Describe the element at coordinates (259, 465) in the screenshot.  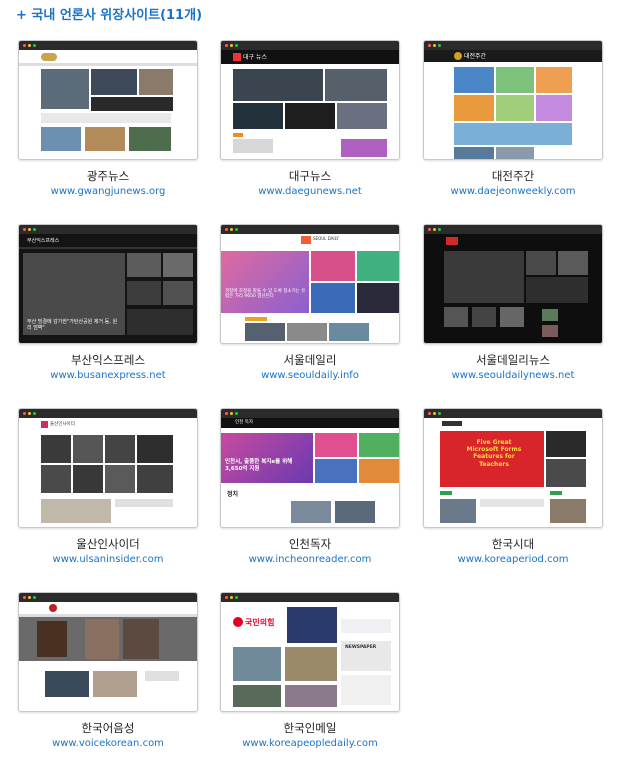
I see `headline-text: 인천시, 출품한 복지e를 위해 3,650억 지원` at that location.